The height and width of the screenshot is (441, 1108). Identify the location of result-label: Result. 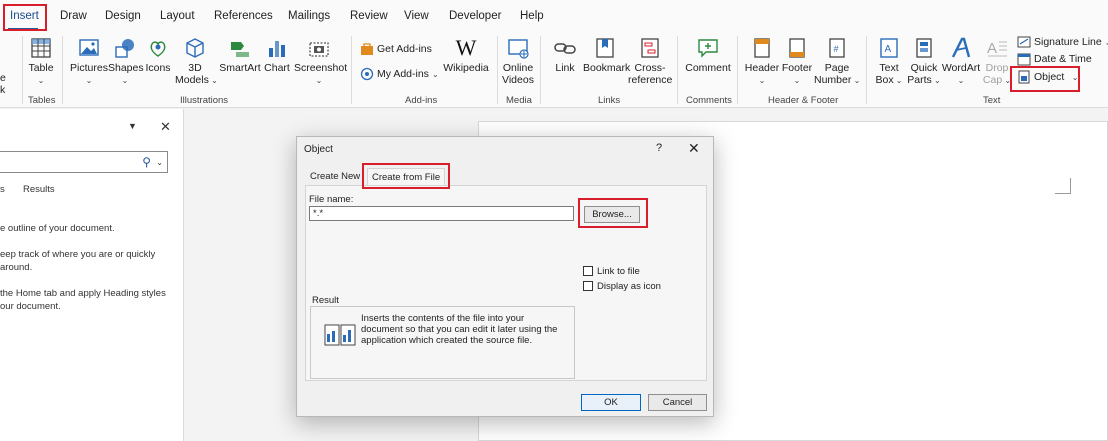
(325, 300).